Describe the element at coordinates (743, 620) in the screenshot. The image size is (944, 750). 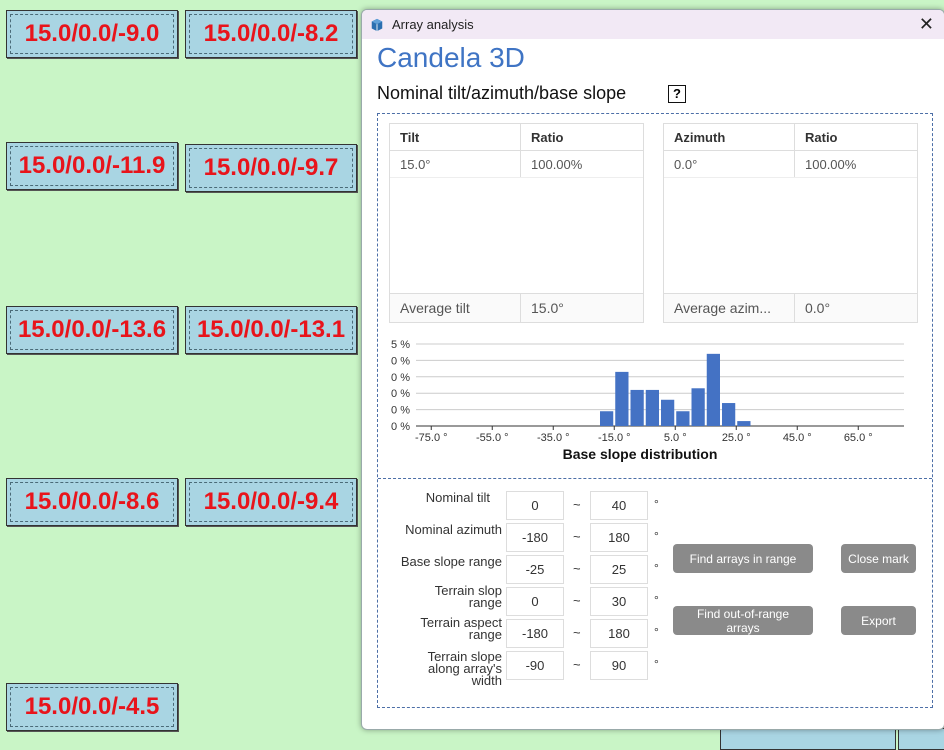
I see `find-out-of-range-arrays-button: Find out-of-range arrays` at that location.